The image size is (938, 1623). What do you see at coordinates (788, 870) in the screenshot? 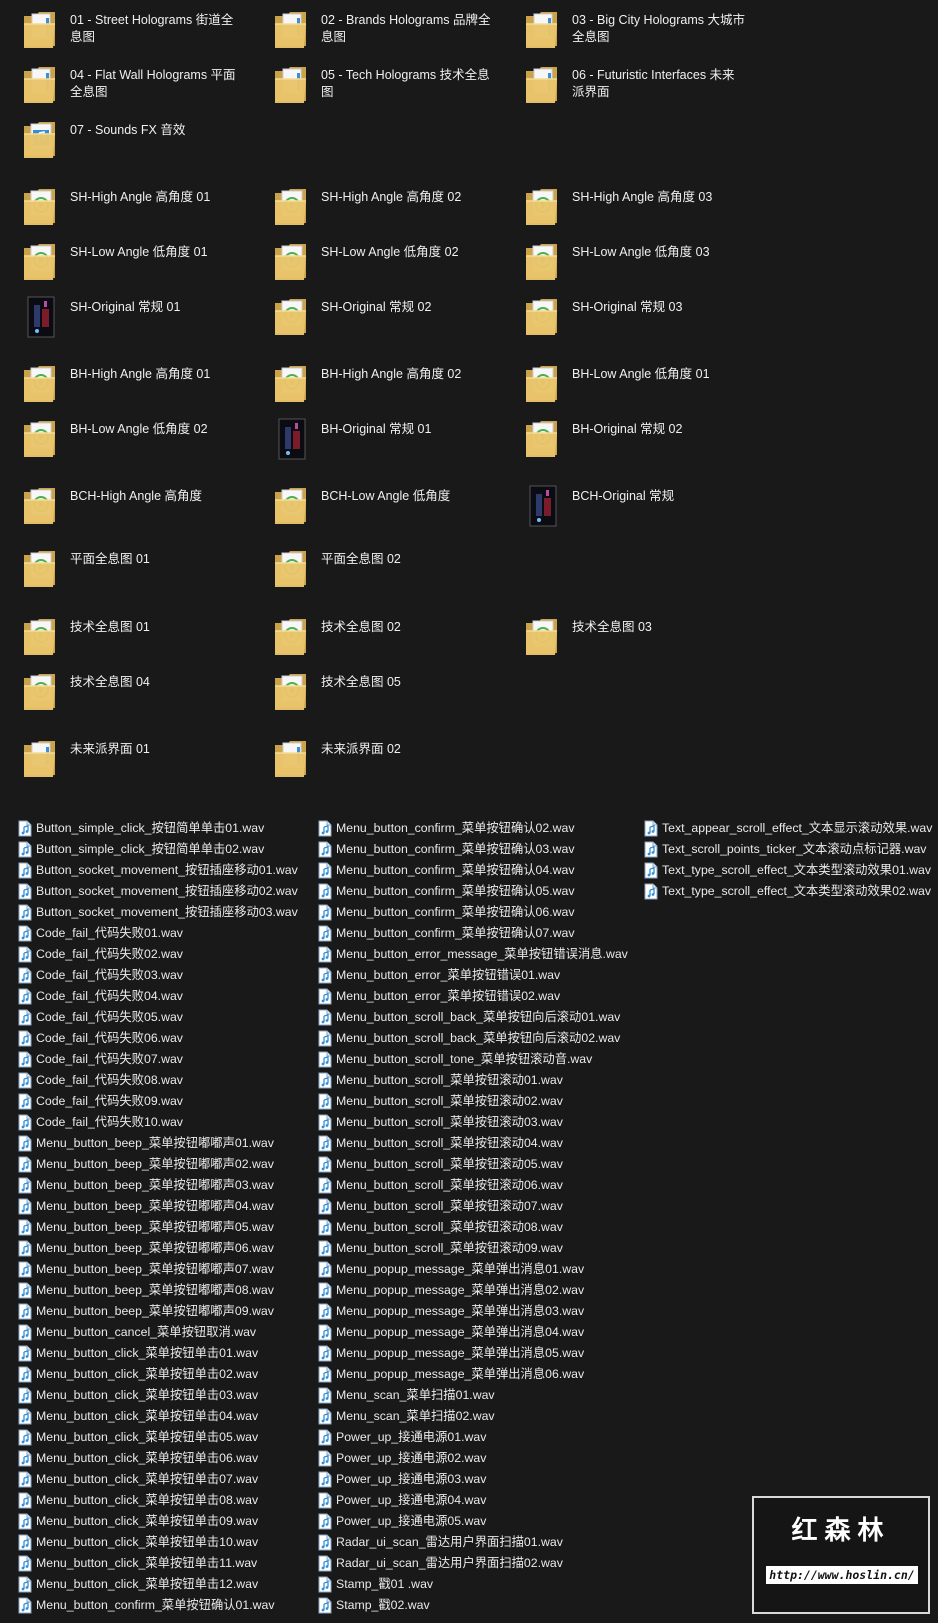
I see `wav-file-item: Text_type_scroll_effect_文本类型滚动效果01.wav` at bounding box center [788, 870].